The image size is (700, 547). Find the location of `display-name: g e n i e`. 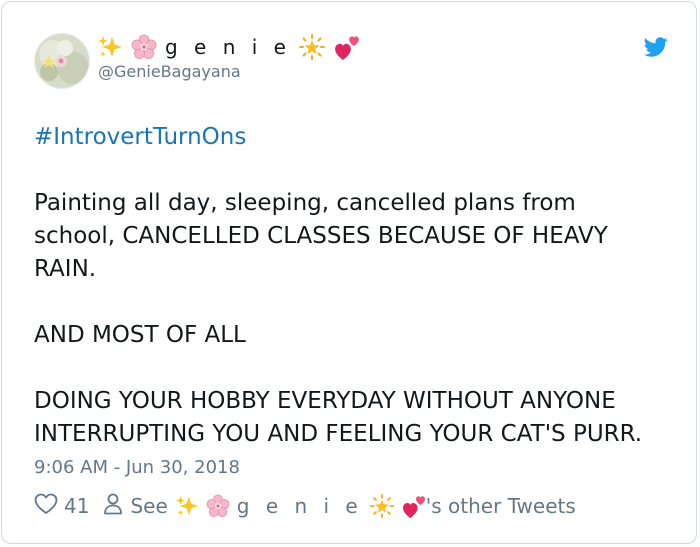

display-name: g e n i e is located at coordinates (228, 47).